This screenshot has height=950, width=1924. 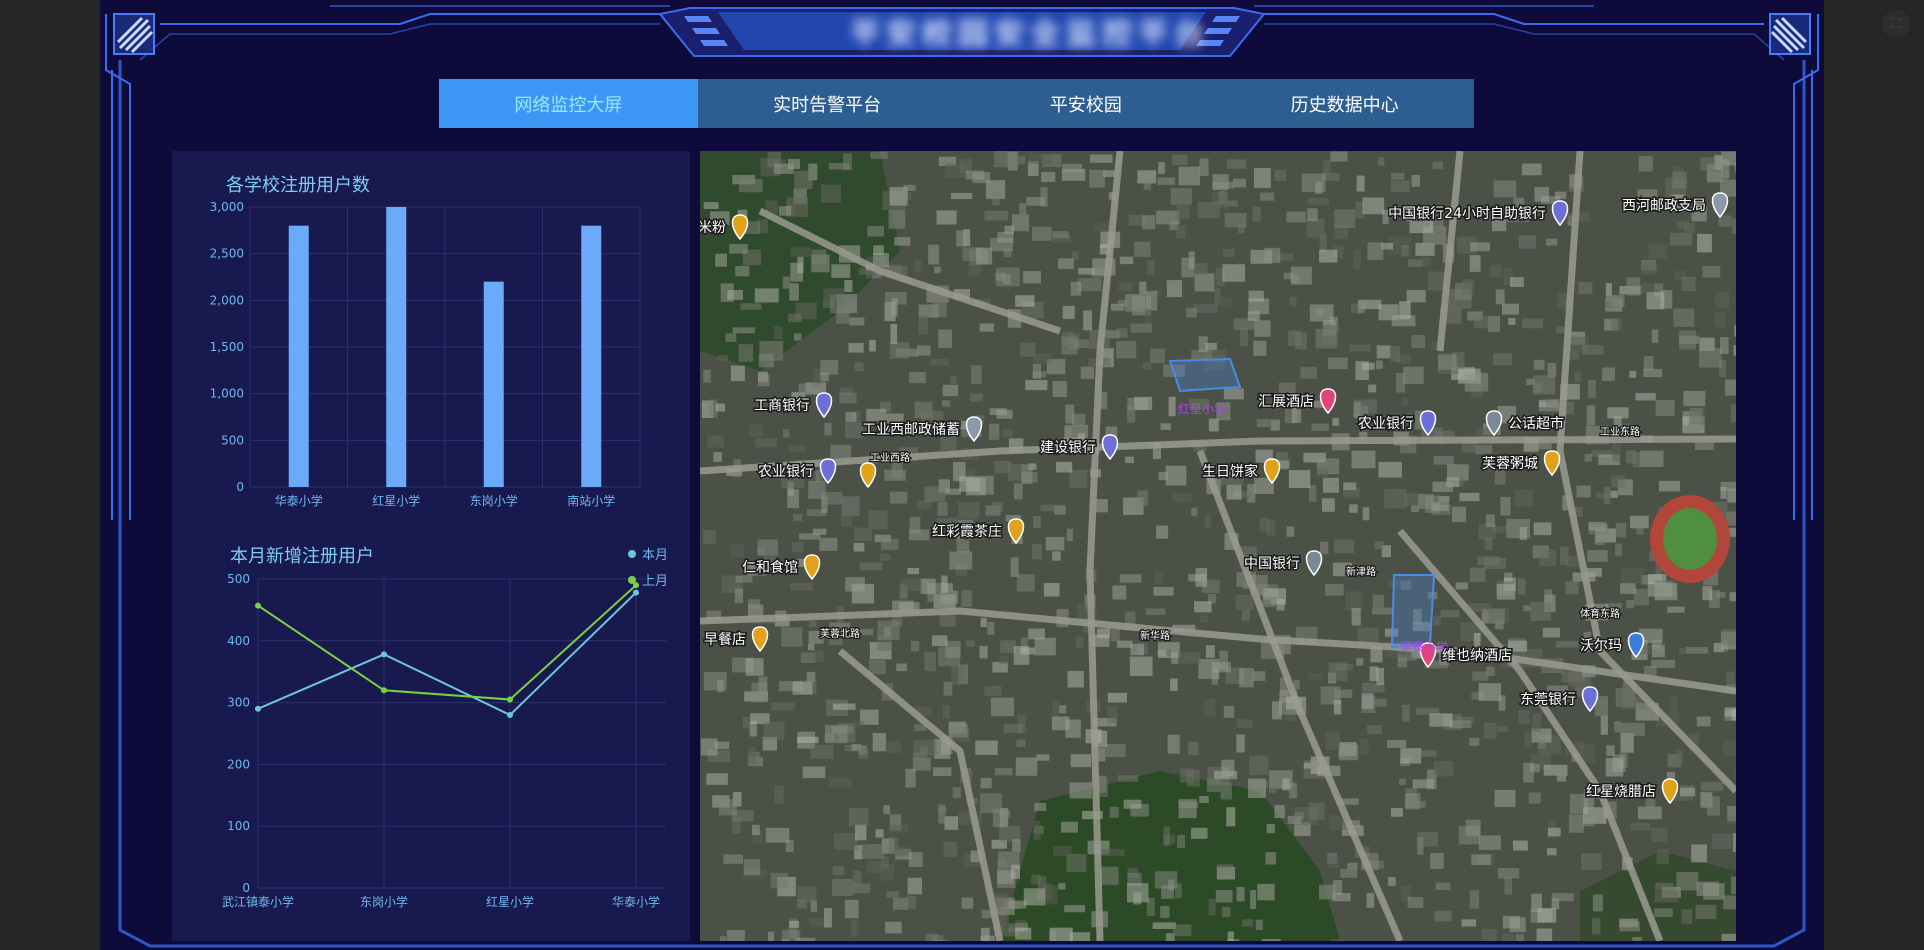 What do you see at coordinates (238, 764) in the screenshot?
I see `line-ytick-label: 200` at bounding box center [238, 764].